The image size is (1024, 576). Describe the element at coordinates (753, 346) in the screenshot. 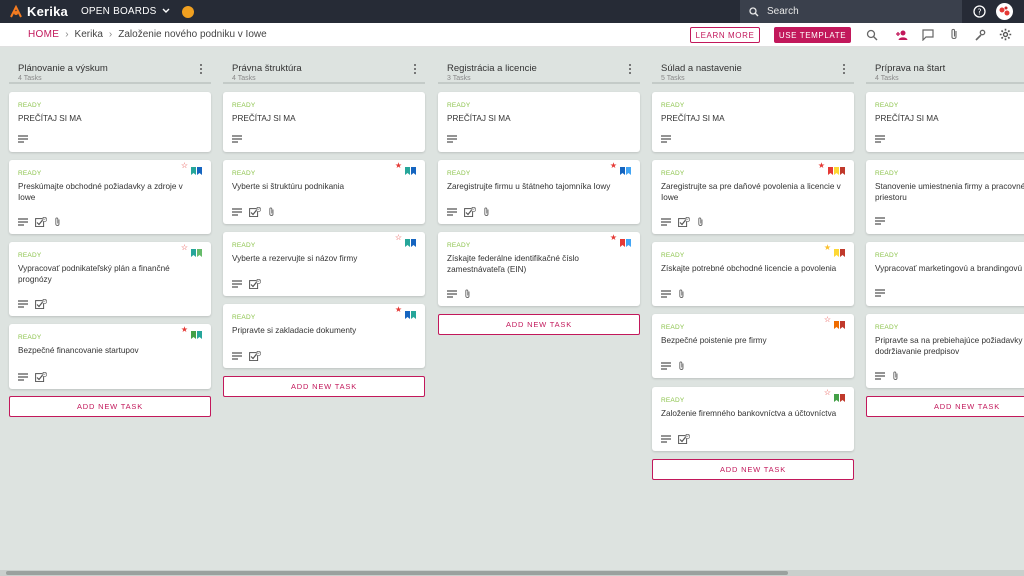

I see `task-card: READY Bezpečné poistenie pre firmy ☆` at that location.